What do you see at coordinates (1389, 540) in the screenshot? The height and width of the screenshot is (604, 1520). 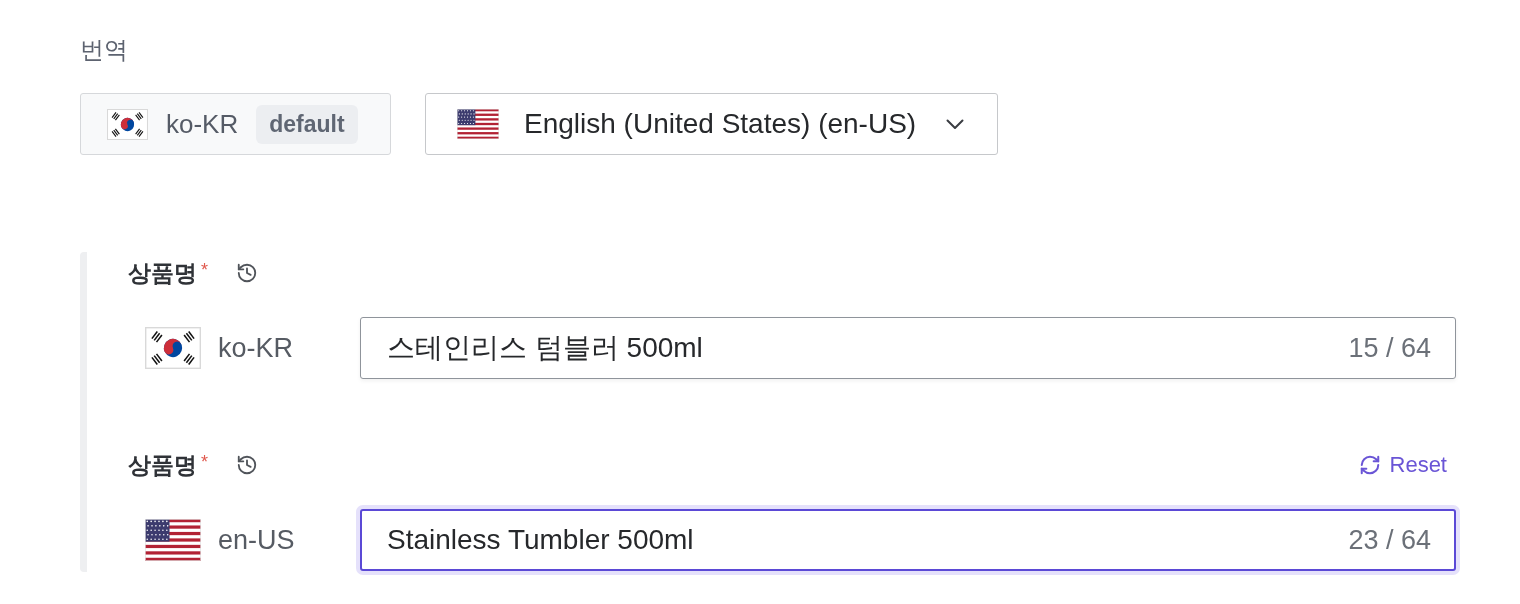 I see `character-counter: 23 / 64` at bounding box center [1389, 540].